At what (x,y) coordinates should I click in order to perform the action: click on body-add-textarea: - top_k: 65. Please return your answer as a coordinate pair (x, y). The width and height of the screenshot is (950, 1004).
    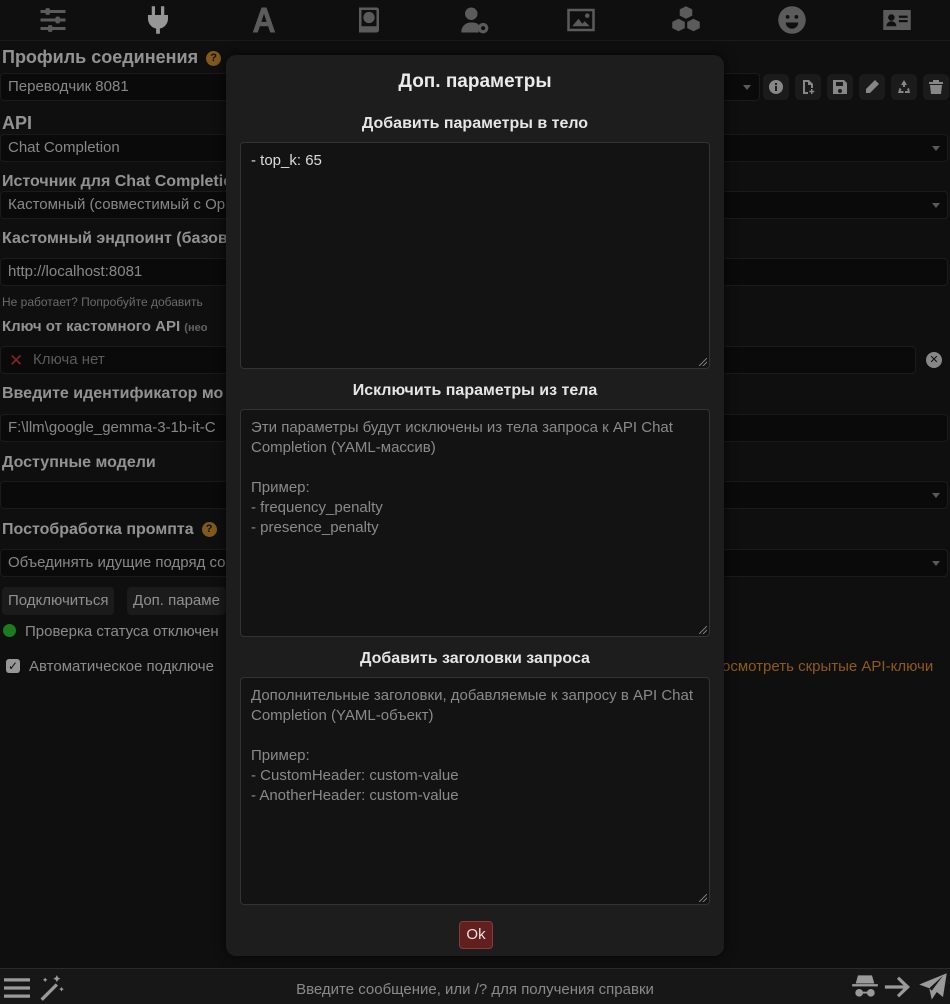
    Looking at the image, I should click on (475, 255).